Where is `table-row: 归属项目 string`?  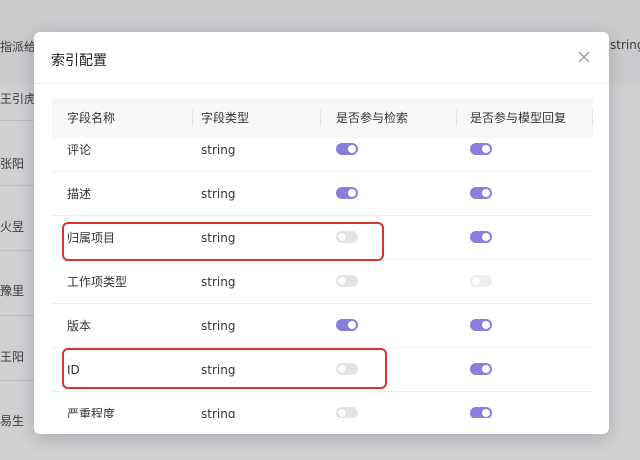 table-row: 归属项目 string is located at coordinates (322, 238).